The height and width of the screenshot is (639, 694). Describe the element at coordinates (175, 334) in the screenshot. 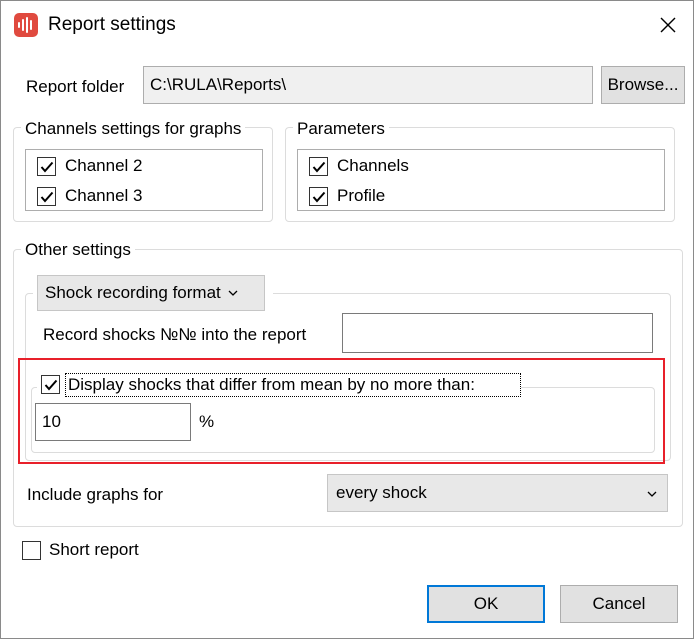

I see `record-shocks-label: Record shocks №№ into the report` at that location.